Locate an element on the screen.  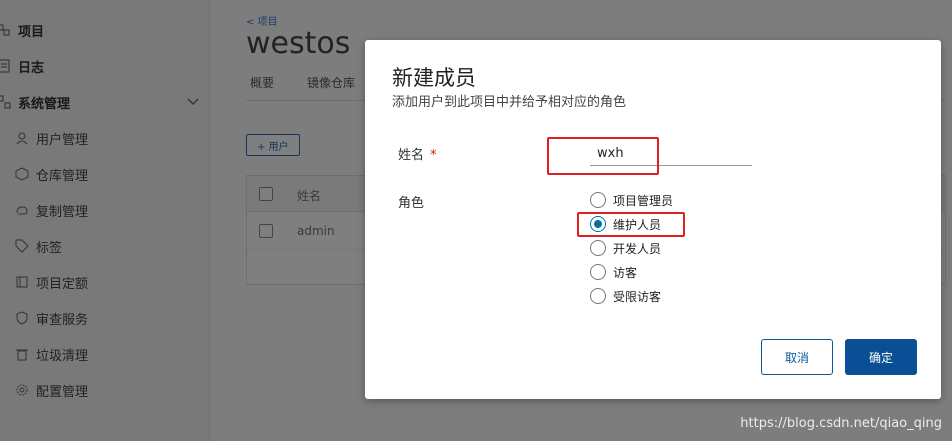
role-option-maintainer: 维护人员 is located at coordinates (625, 224).